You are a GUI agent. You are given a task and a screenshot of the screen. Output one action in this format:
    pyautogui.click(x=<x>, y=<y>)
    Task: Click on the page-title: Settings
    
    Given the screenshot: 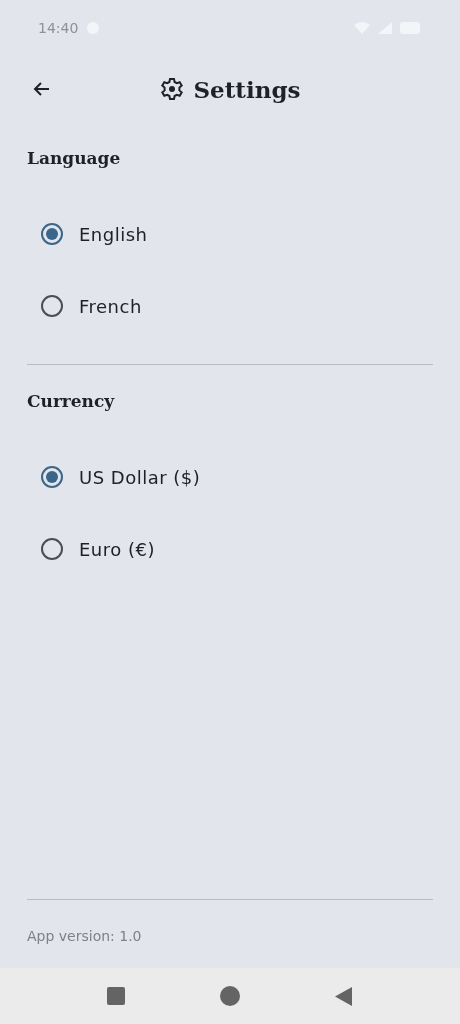 What is the action you would take?
    pyautogui.click(x=247, y=89)
    